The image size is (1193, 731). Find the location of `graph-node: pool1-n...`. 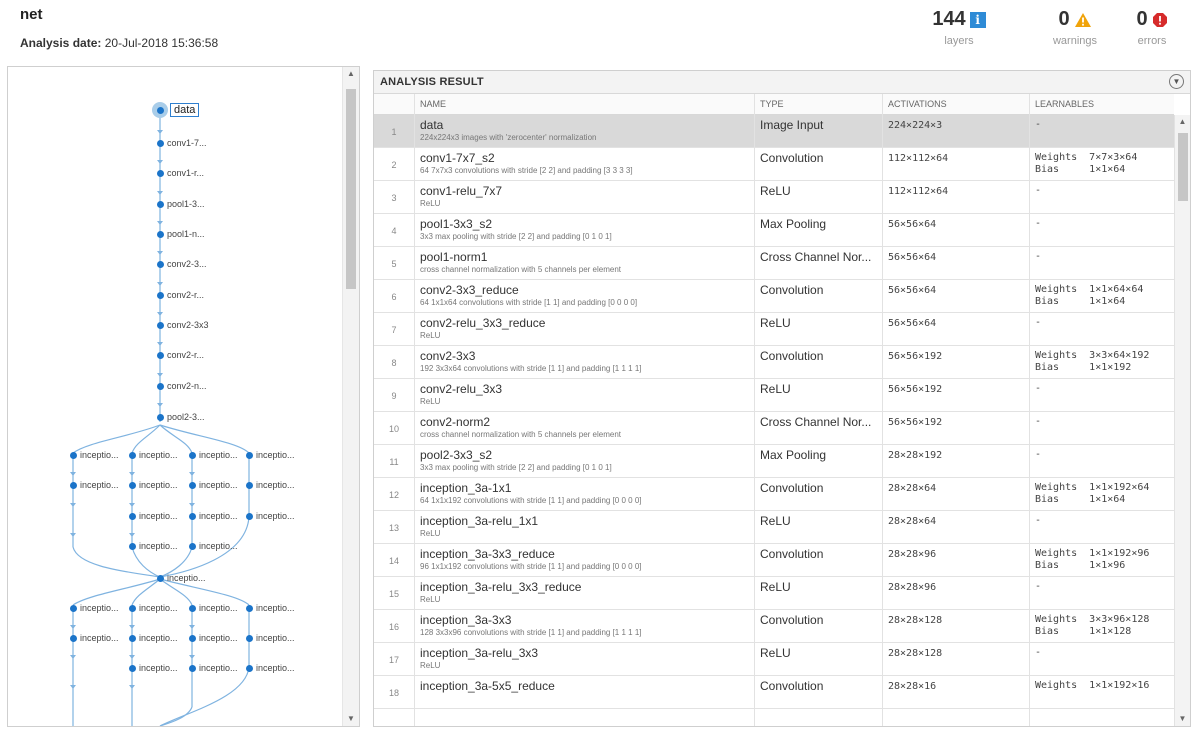

graph-node: pool1-n... is located at coordinates (181, 234).